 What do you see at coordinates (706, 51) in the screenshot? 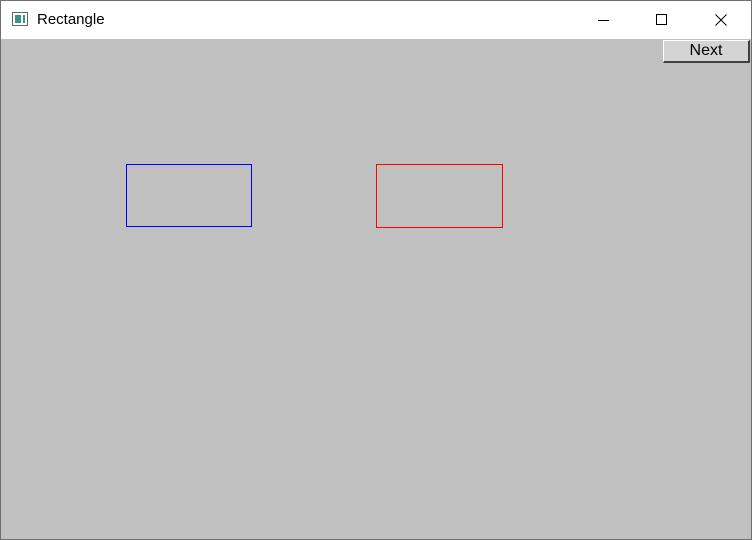
I see `next-button: Next` at bounding box center [706, 51].